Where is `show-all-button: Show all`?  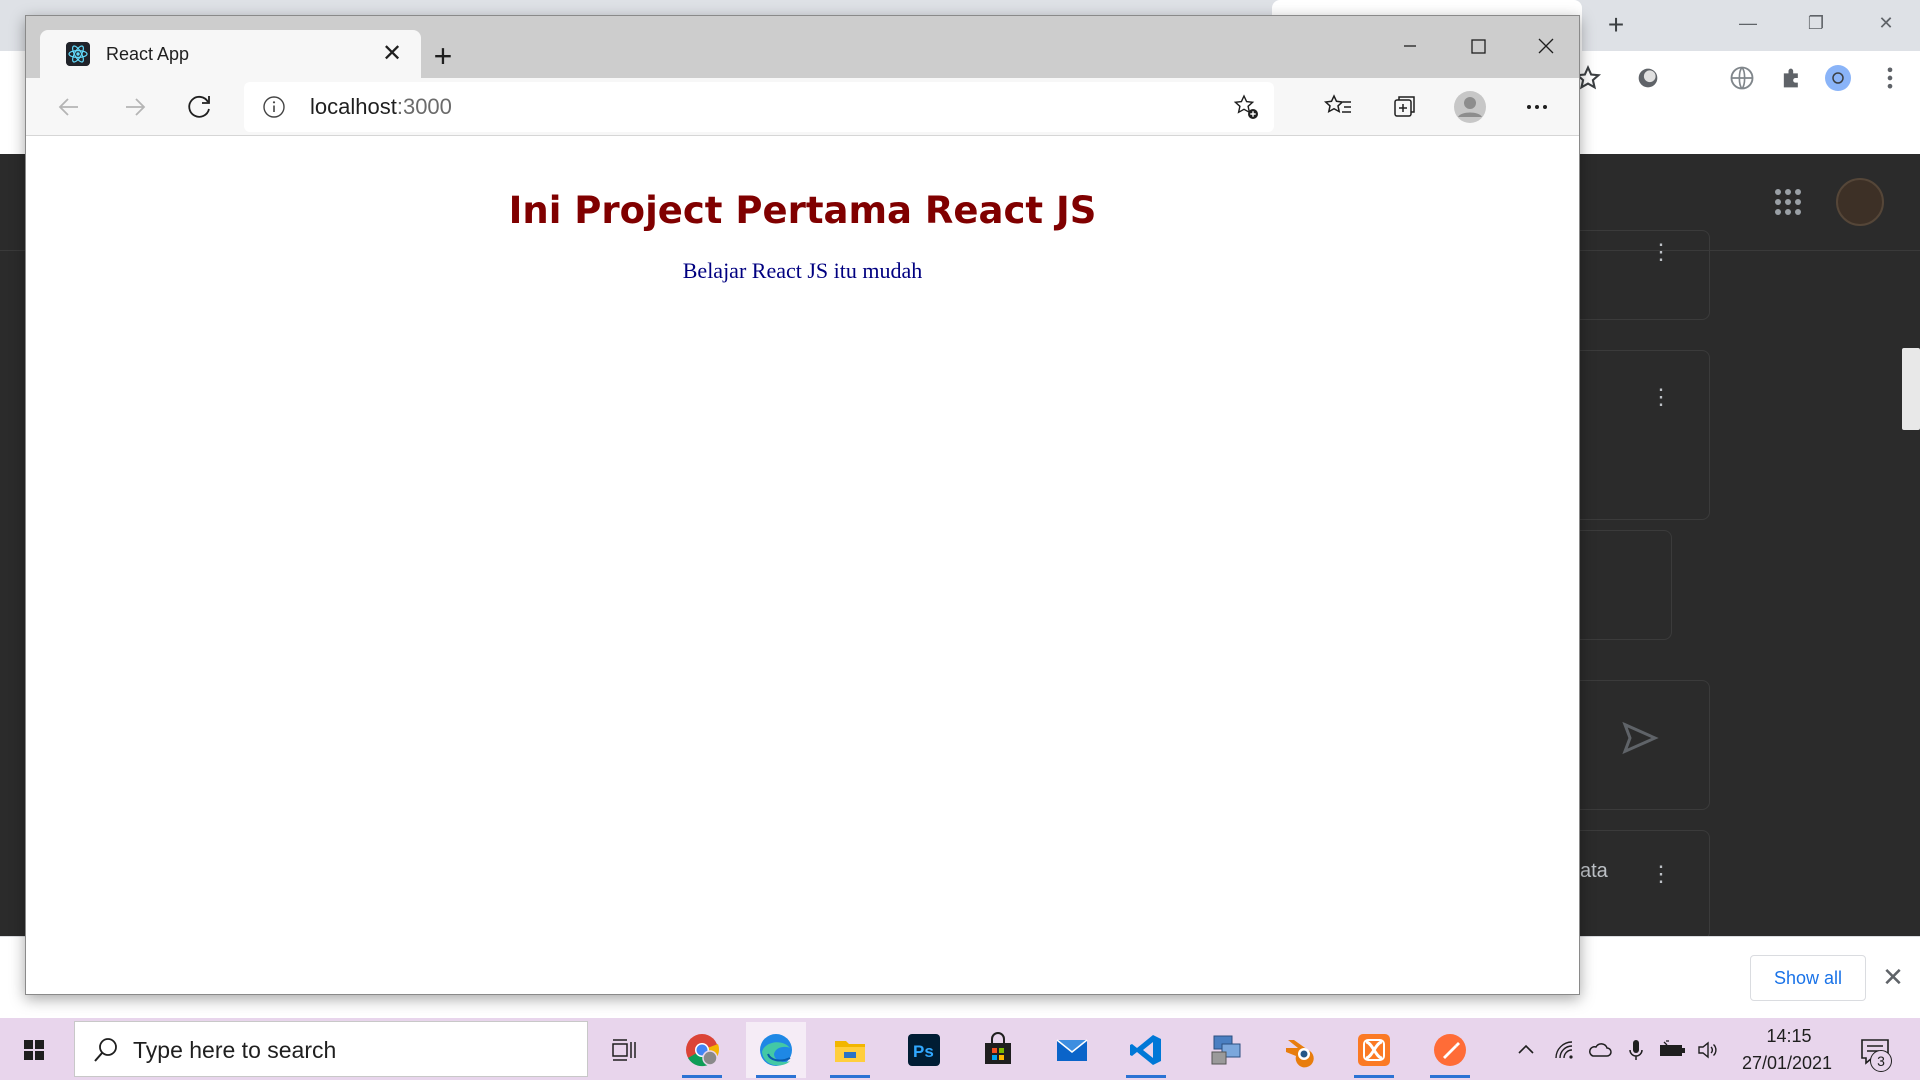
show-all-button: Show all is located at coordinates (1808, 978).